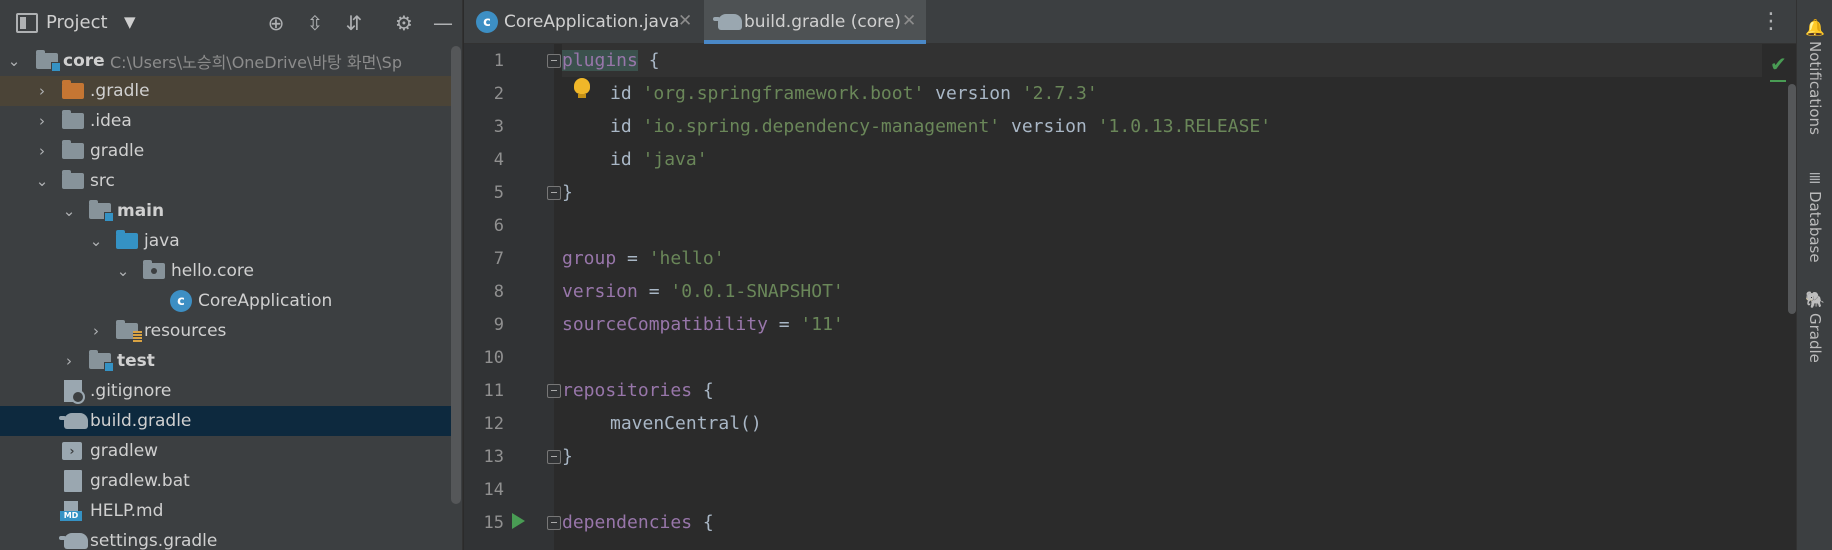  What do you see at coordinates (686, 423) in the screenshot?
I see `code-line-12: mavenCentral()` at bounding box center [686, 423].